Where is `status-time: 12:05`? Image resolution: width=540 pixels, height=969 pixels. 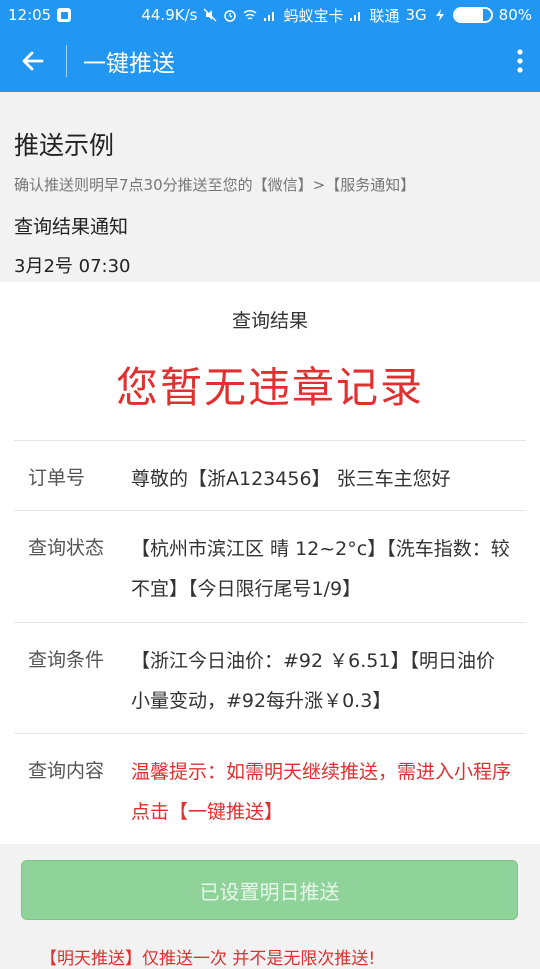
status-time: 12:05 is located at coordinates (30, 15).